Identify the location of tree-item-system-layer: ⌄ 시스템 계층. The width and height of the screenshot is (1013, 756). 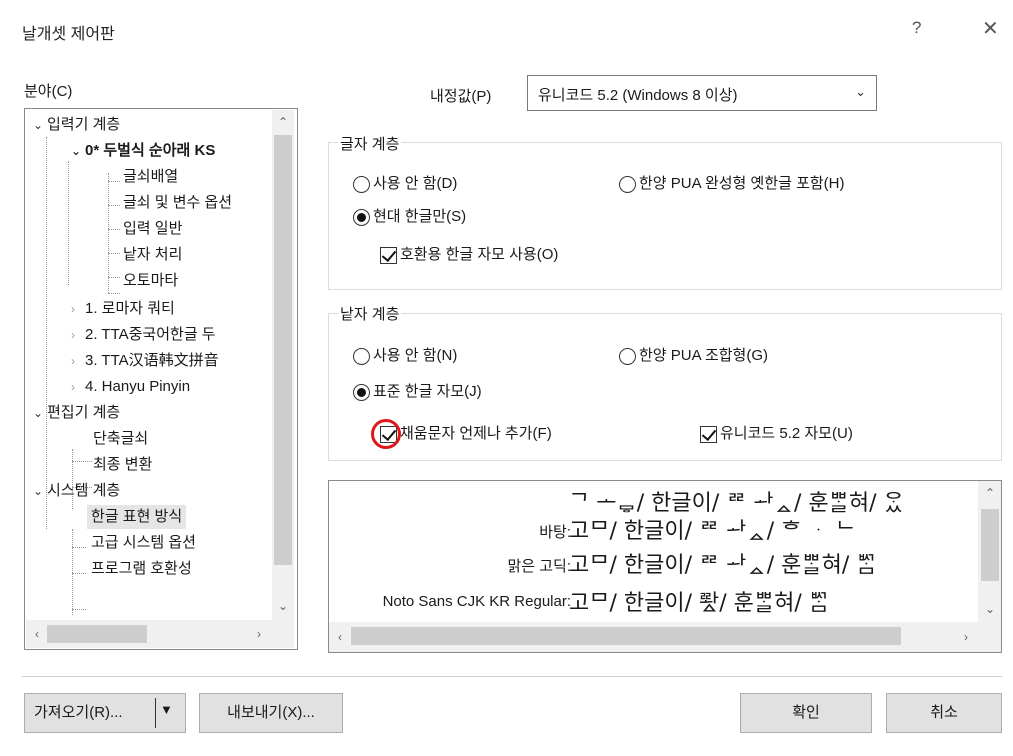
(76, 491).